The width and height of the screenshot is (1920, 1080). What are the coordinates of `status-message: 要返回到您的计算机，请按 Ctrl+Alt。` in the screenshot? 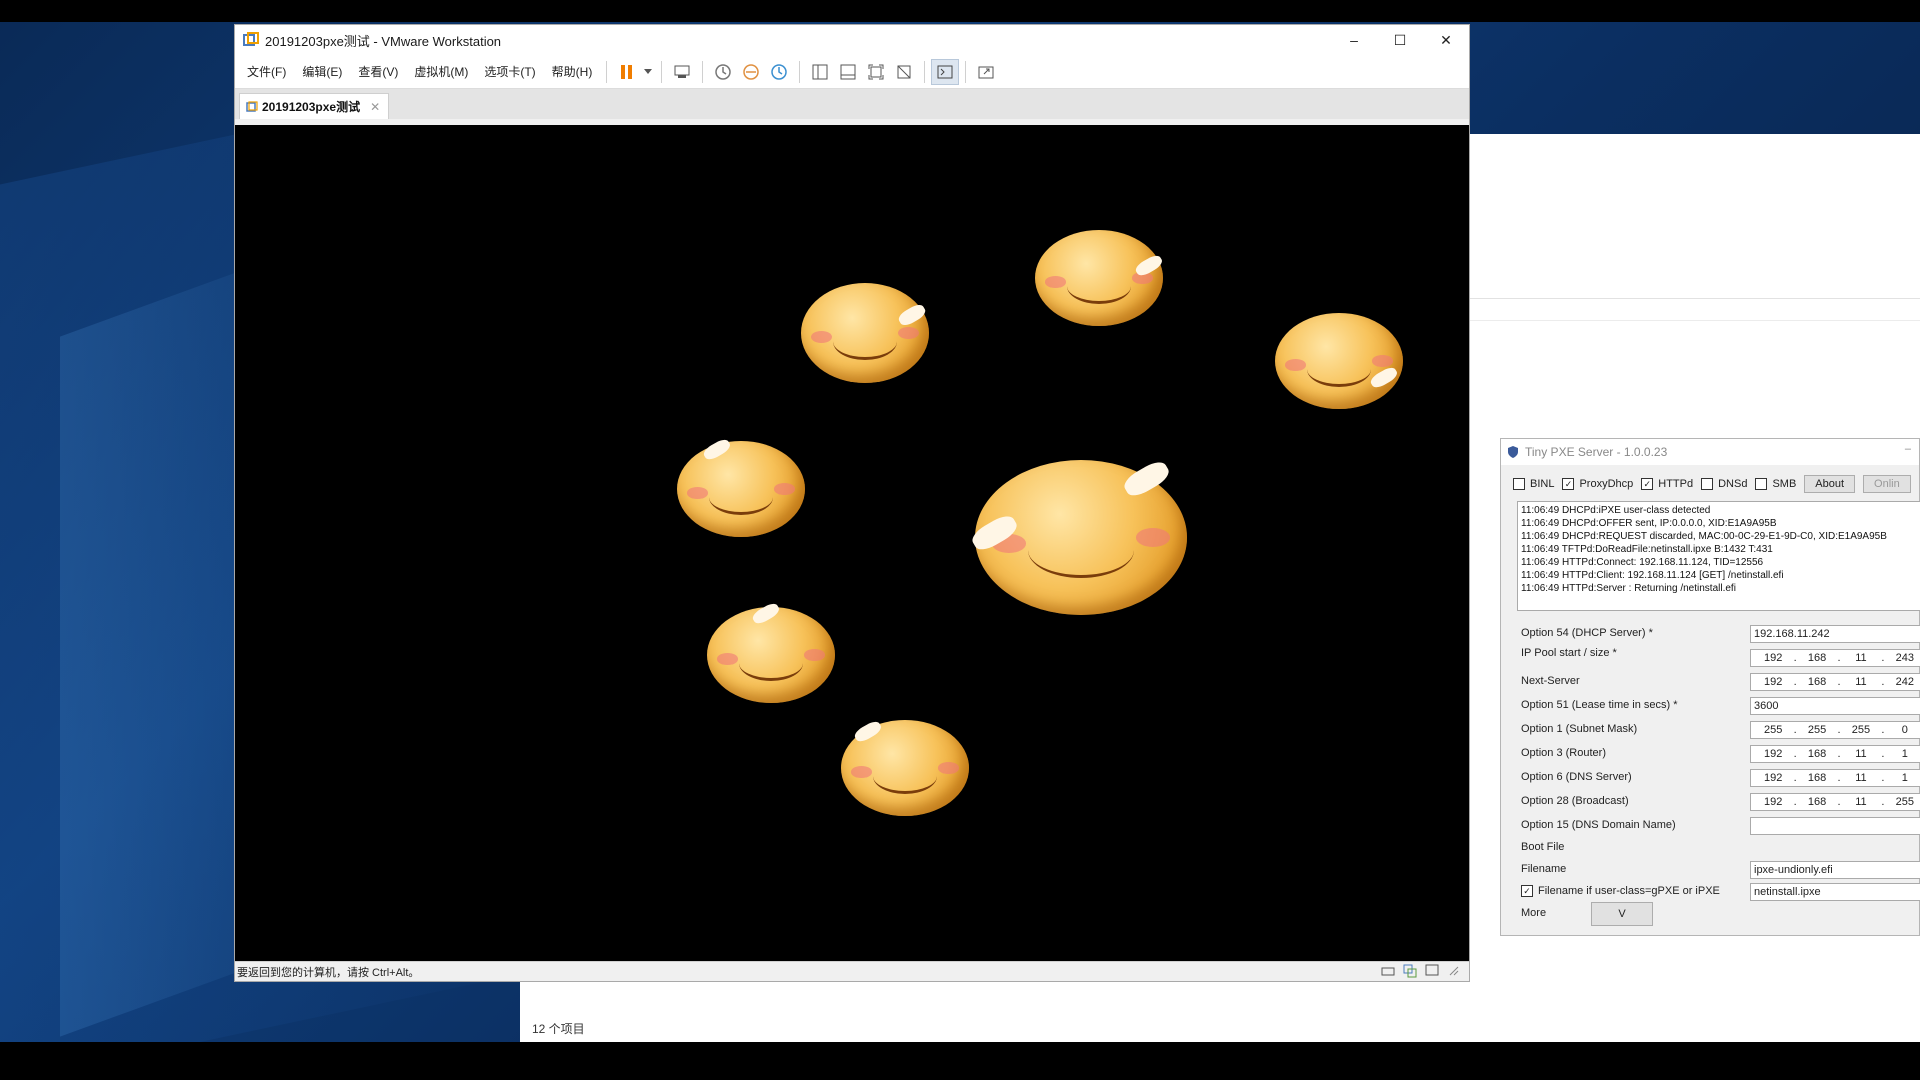 It's located at (328, 972).